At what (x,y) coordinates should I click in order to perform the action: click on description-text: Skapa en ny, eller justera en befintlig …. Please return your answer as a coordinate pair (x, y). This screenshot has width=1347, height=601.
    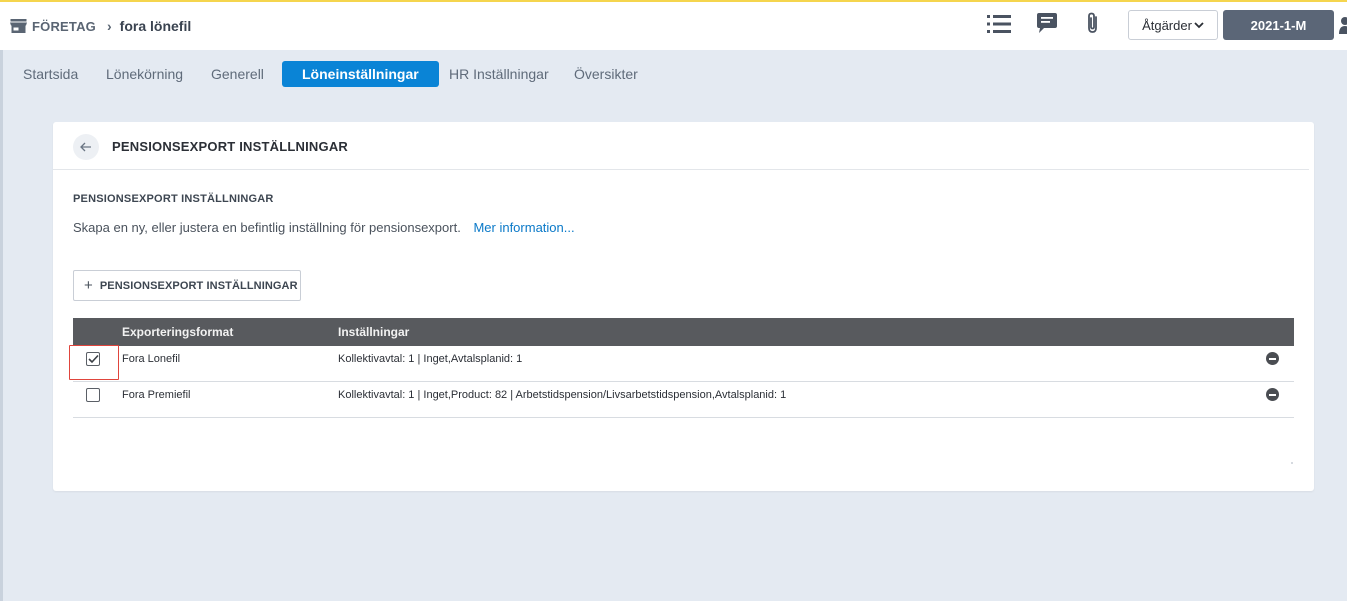
    Looking at the image, I should click on (267, 227).